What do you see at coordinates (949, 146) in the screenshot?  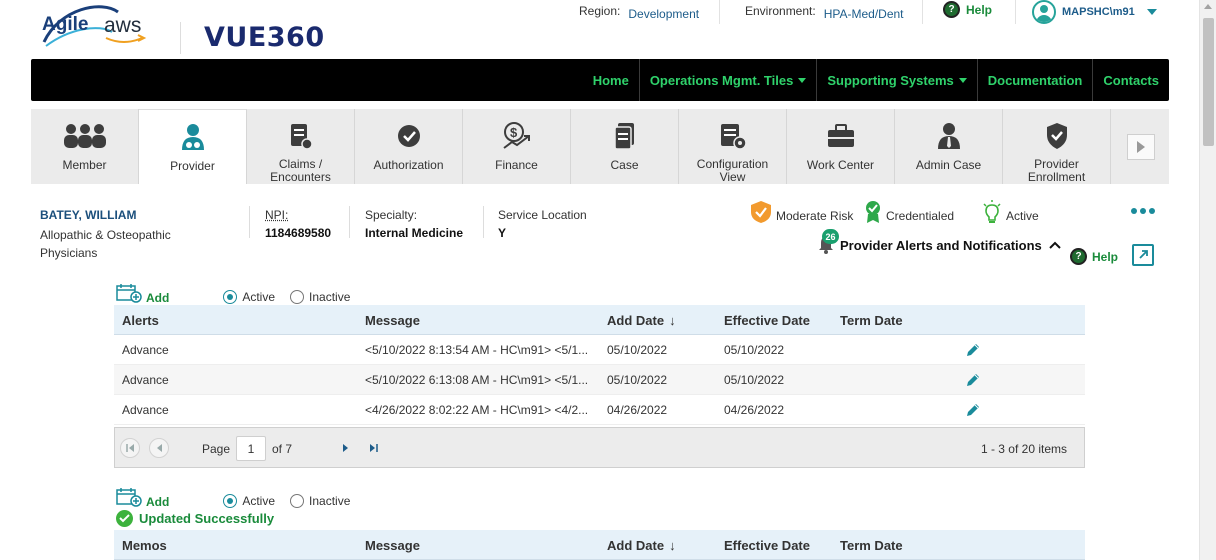 I see `tile-admin-case: Admin Case` at bounding box center [949, 146].